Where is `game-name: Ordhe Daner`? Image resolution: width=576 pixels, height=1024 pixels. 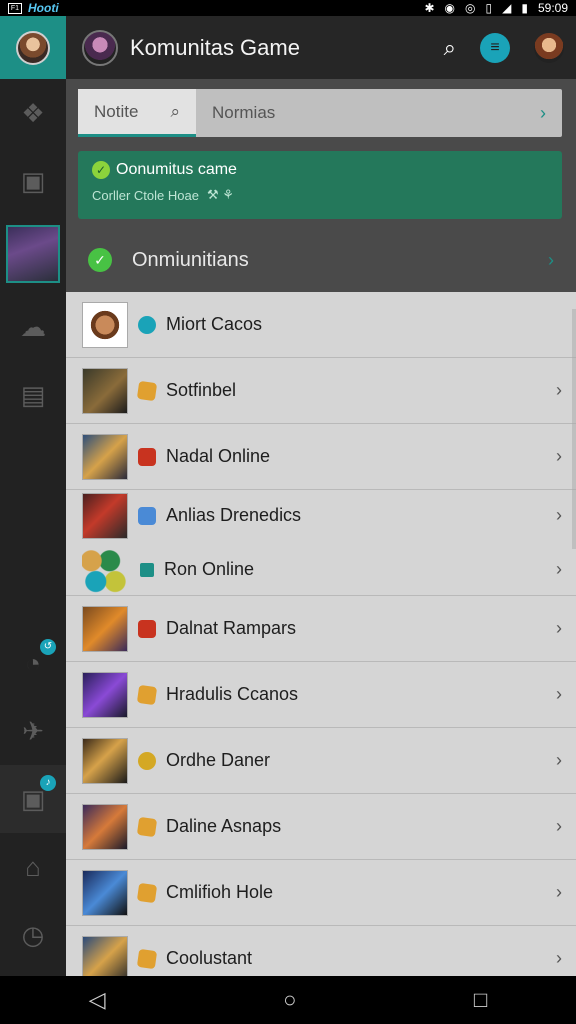
game-name: Ordhe Daner is located at coordinates (218, 760).